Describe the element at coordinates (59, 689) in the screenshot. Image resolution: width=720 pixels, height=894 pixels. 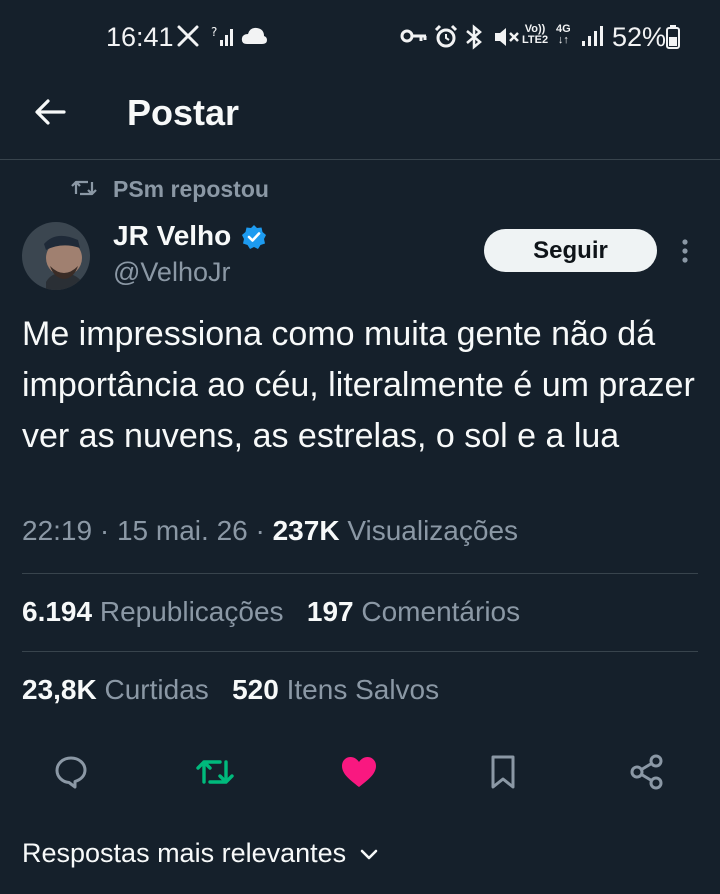
I see `likes-count: 23,8K` at that location.